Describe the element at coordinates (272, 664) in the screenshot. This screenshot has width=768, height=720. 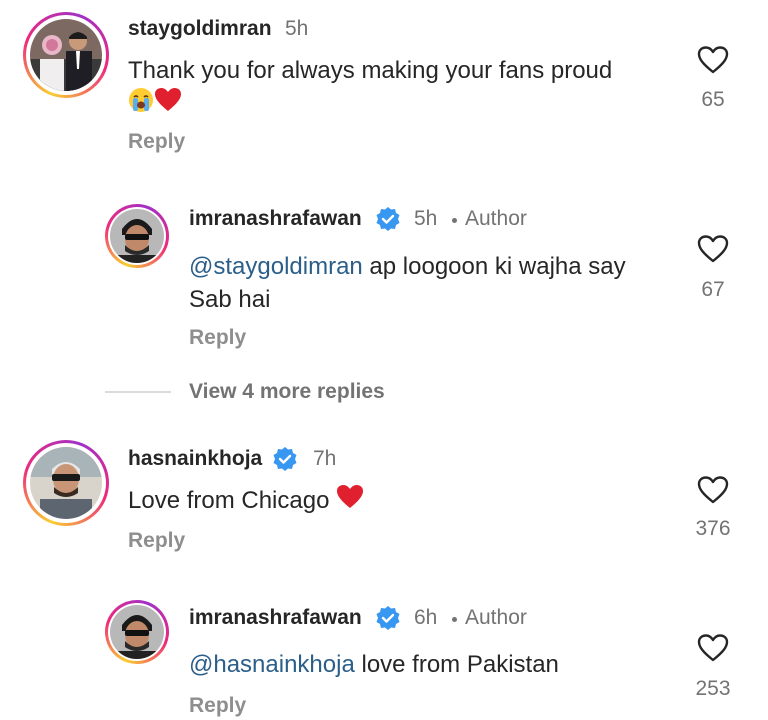
I see `mention-link: @hasnainkhoja` at that location.